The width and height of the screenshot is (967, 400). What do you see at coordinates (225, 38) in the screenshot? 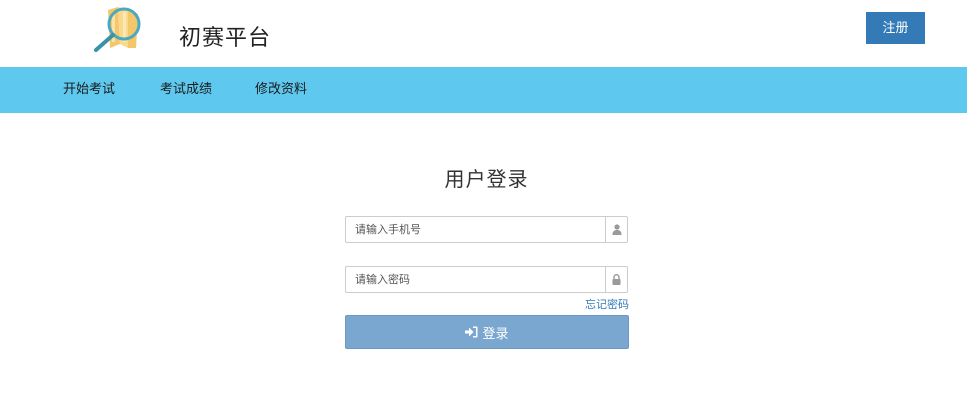
I see `site-title: 初赛平台` at bounding box center [225, 38].